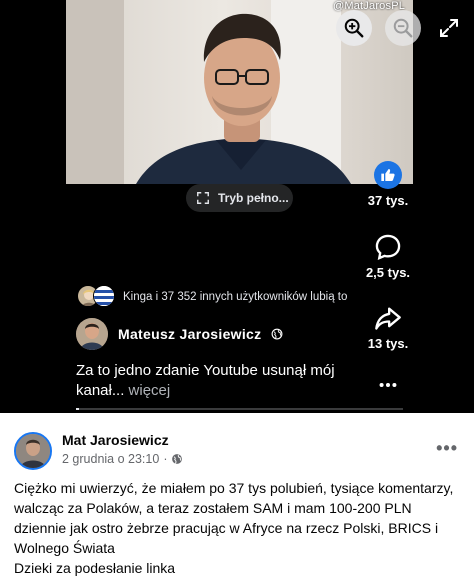 The height and width of the screenshot is (588, 474). What do you see at coordinates (92, 334) in the screenshot?
I see `reel-author-avatar` at bounding box center [92, 334].